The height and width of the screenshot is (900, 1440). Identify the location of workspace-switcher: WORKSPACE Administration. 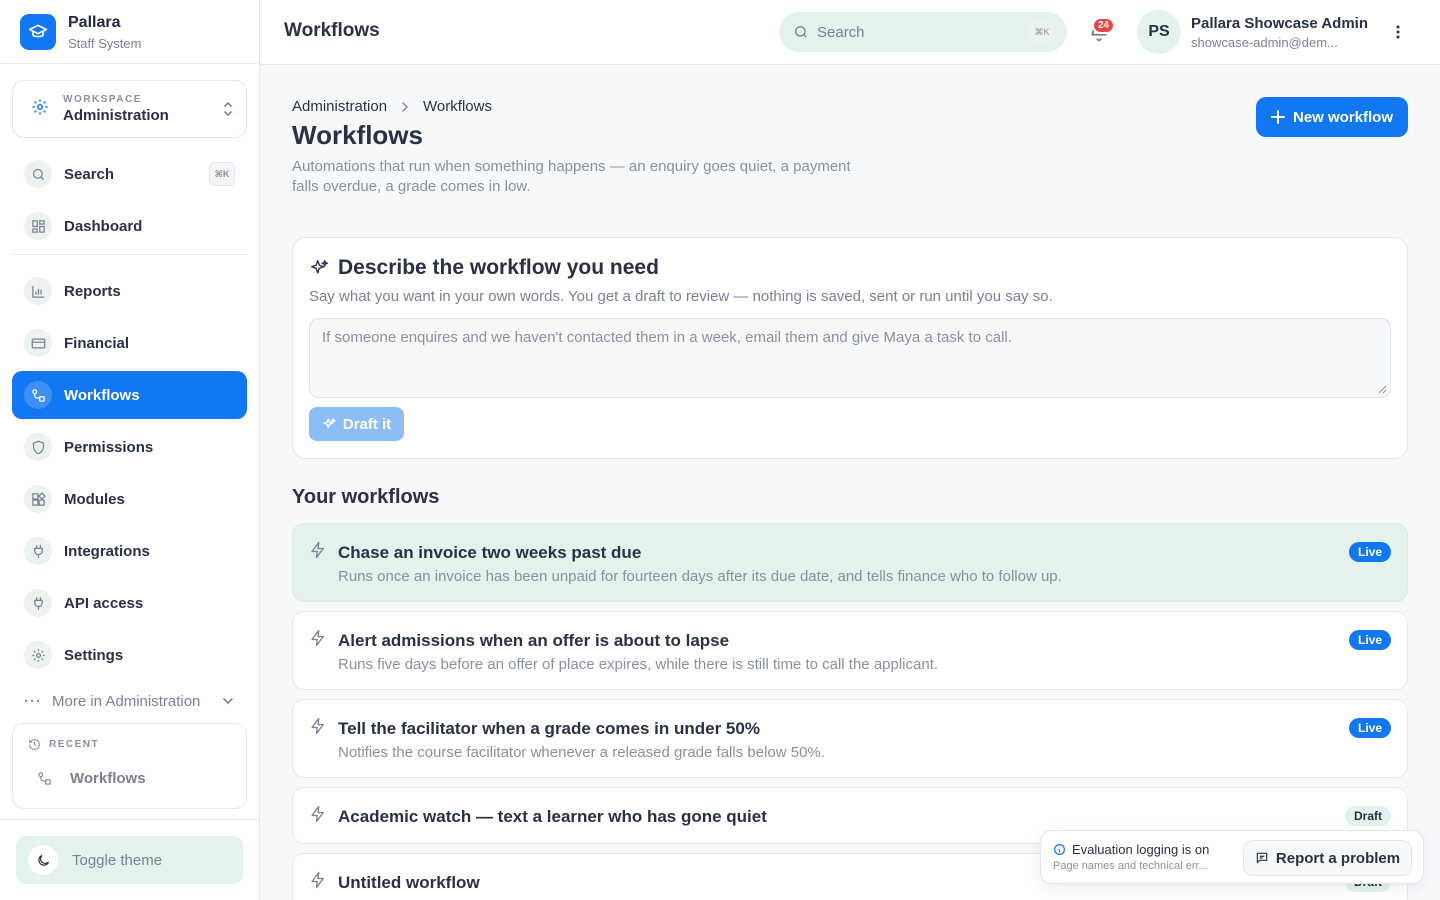
(129, 109).